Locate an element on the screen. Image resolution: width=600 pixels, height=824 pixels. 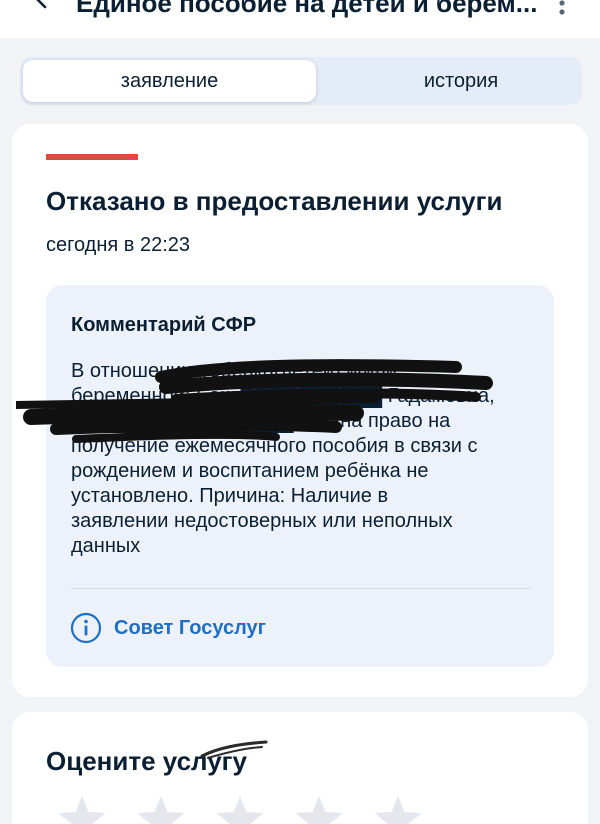
comment-line: Ба██████████████амовна право на is located at coordinates (261, 421).